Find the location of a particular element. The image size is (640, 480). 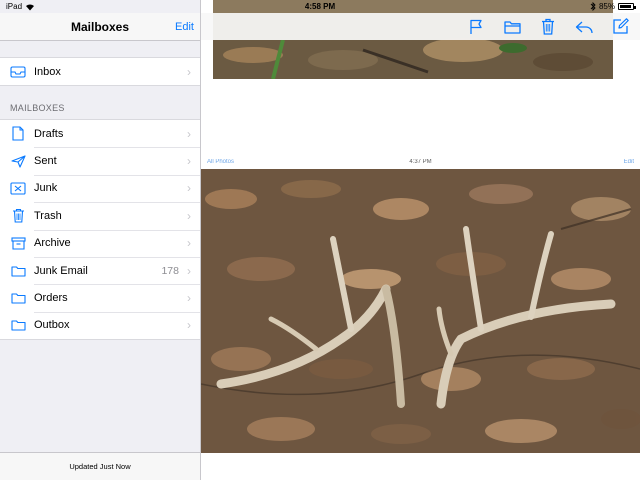

wifi-icon is located at coordinates (30, 7).